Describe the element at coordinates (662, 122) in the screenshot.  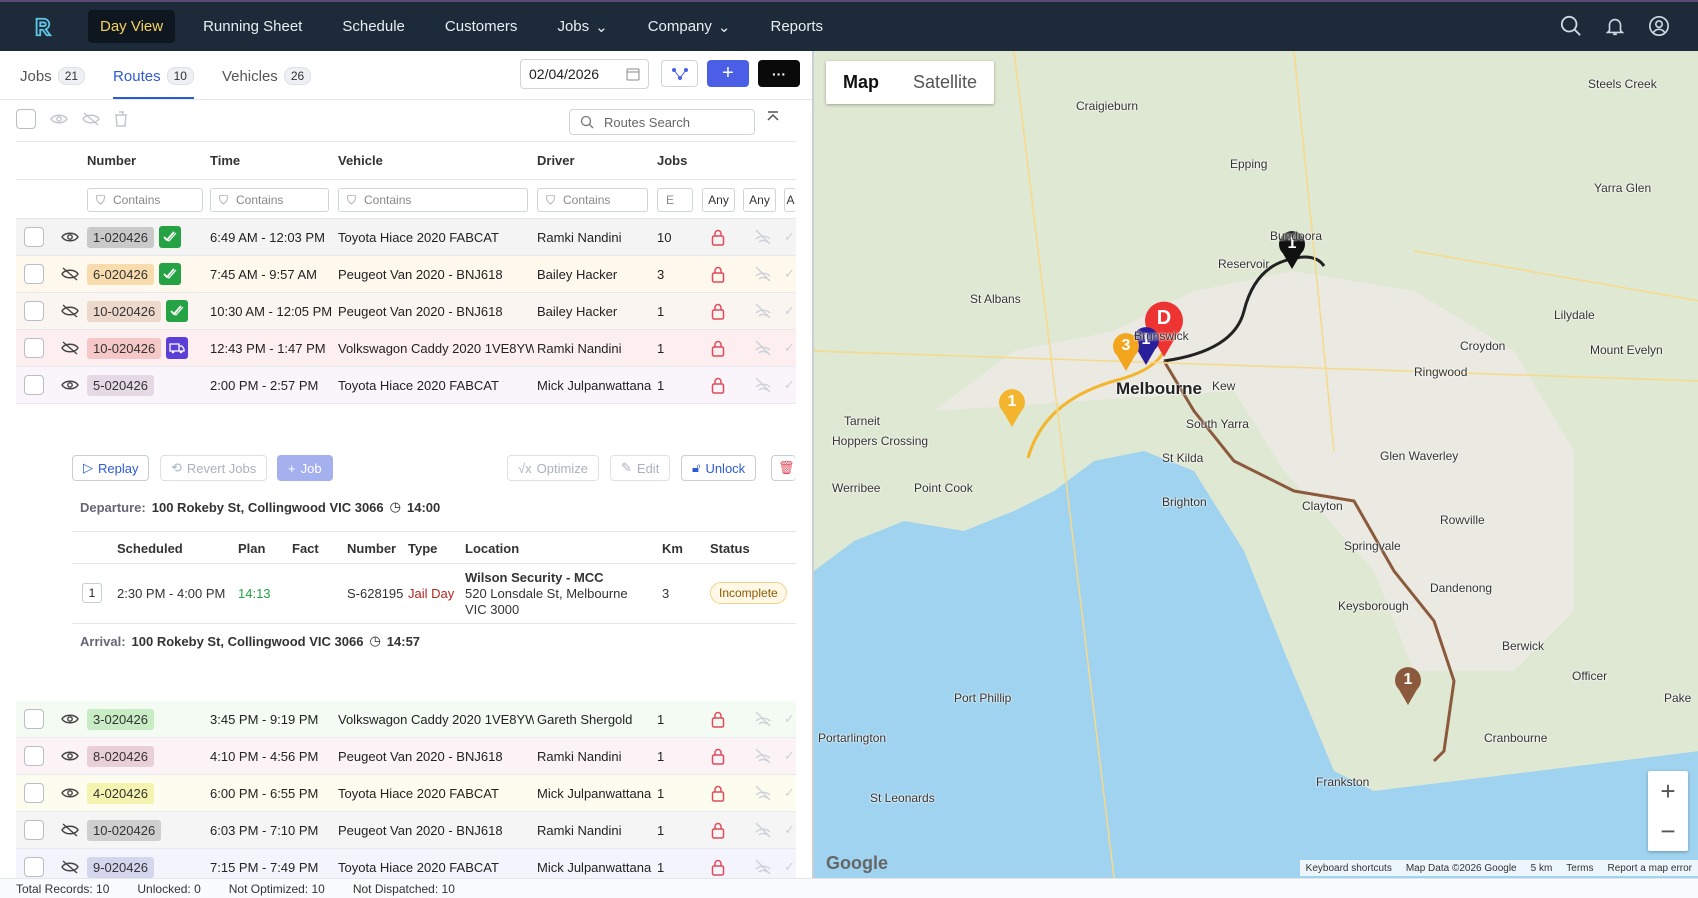
I see `routes-search-input: Routes Search` at that location.